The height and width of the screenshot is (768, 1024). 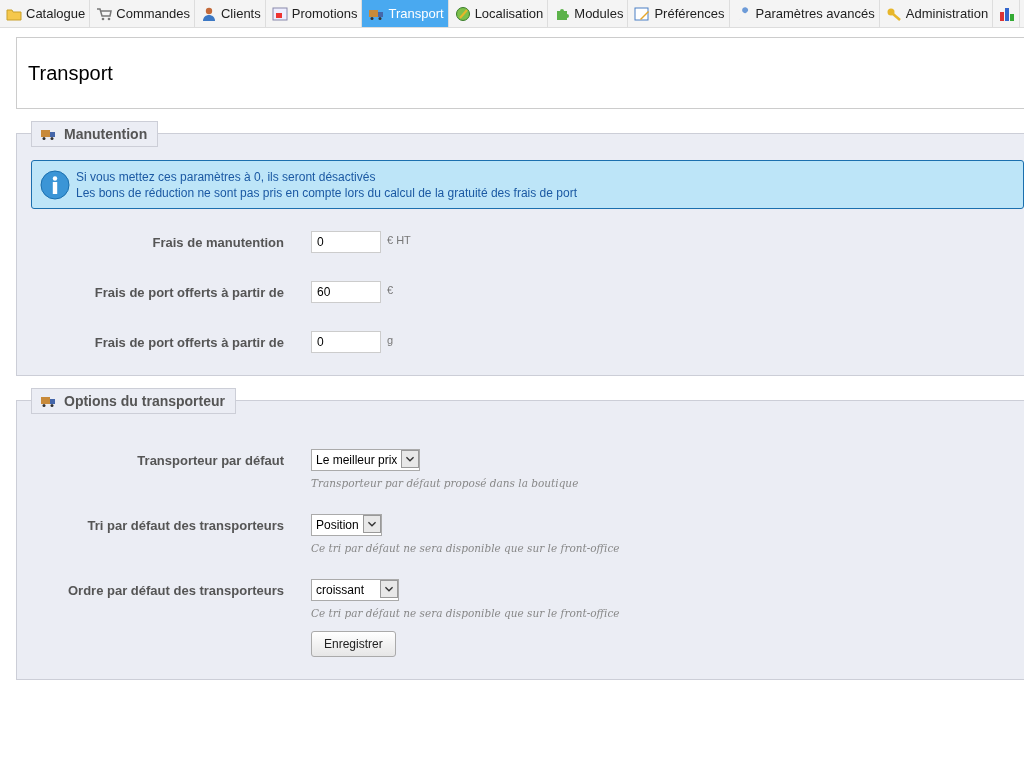 What do you see at coordinates (314, 13) in the screenshot?
I see `nav-tab: Promotions` at bounding box center [314, 13].